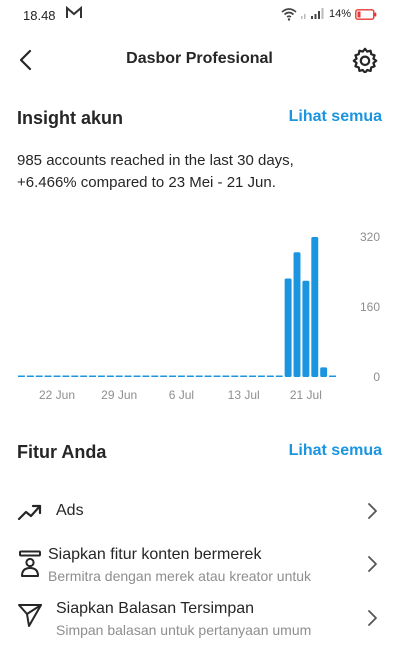 The width and height of the screenshot is (399, 653). What do you see at coordinates (57, 395) in the screenshot?
I see `x-tick-label: 22 Jun` at bounding box center [57, 395].